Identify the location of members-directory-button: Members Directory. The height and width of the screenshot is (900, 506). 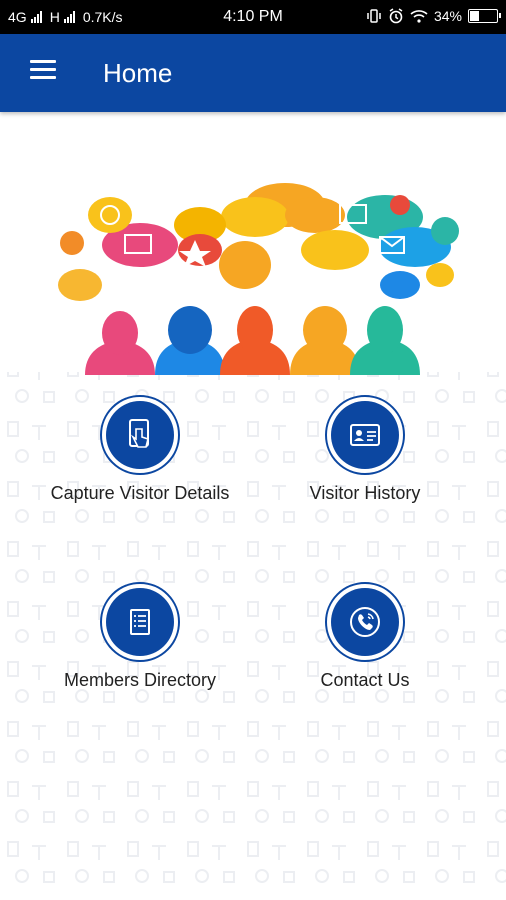
(140, 652).